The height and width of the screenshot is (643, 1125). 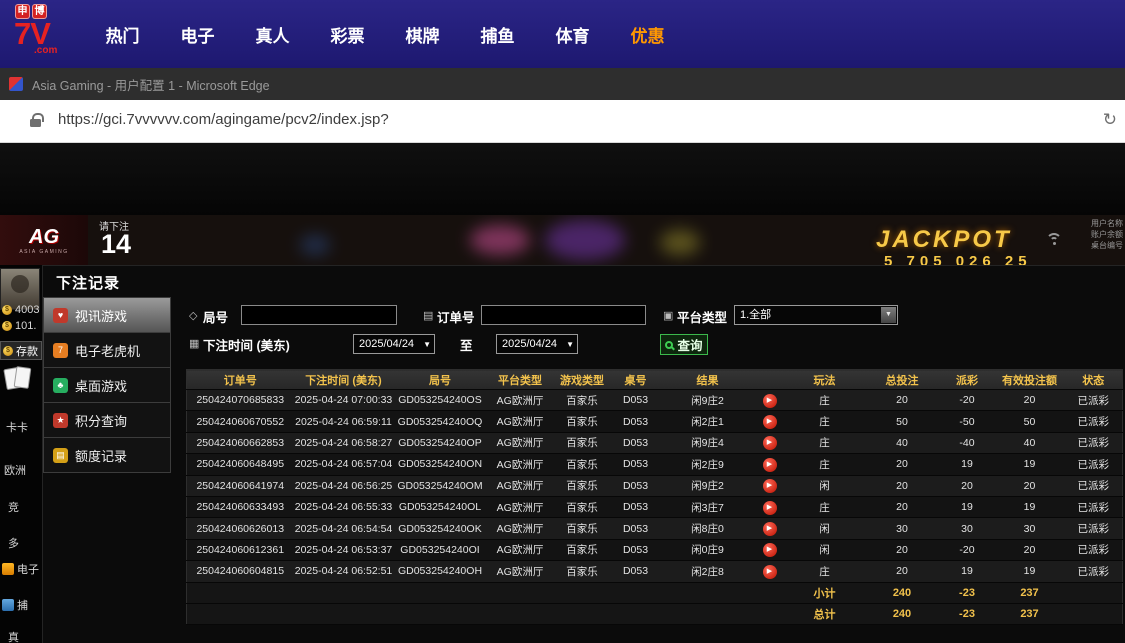 I want to click on grand_total-valid_bet: 237, so click(x=1029, y=614).